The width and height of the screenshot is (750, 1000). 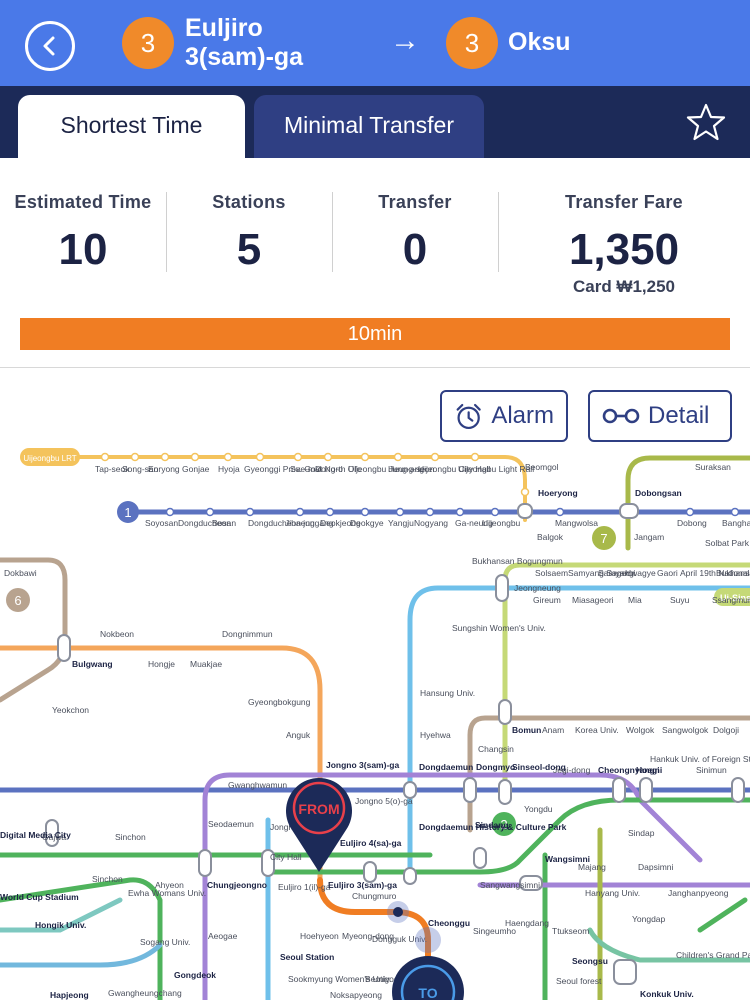 What do you see at coordinates (307, 957) in the screenshot?
I see `station-label: Seoul Station` at bounding box center [307, 957].